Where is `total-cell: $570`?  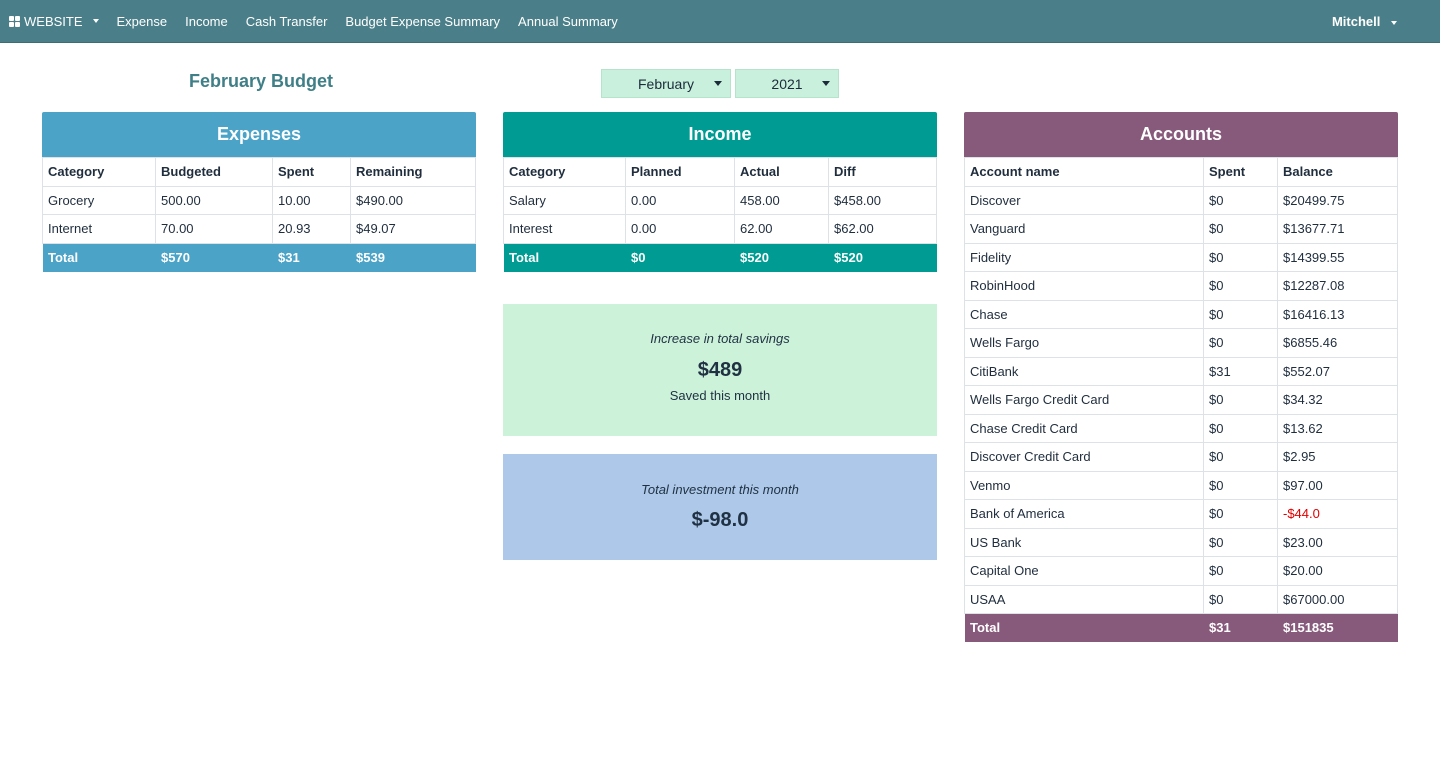 total-cell: $570 is located at coordinates (214, 257).